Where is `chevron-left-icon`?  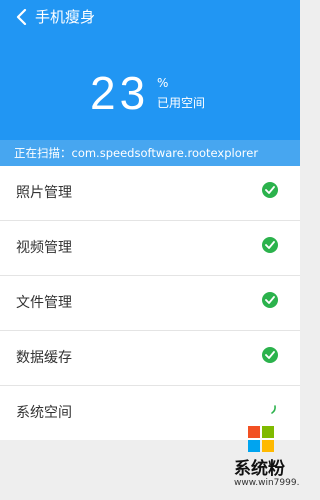
chevron-left-icon is located at coordinates (21, 17).